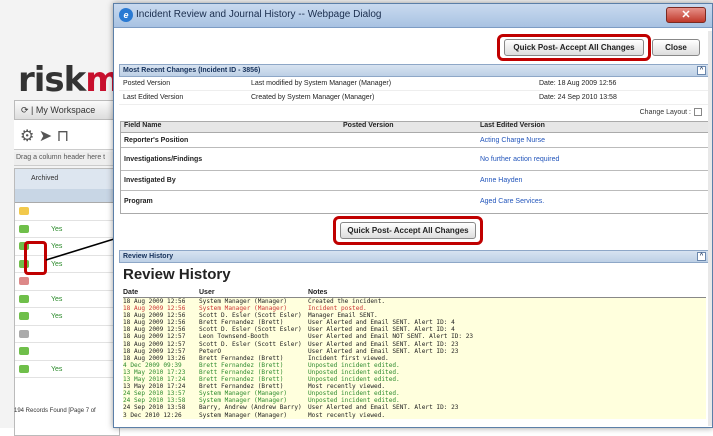 This screenshot has height=436, width=713. Describe the element at coordinates (177, 274) in the screenshot. I see `review-history-heading: Review History` at that location.